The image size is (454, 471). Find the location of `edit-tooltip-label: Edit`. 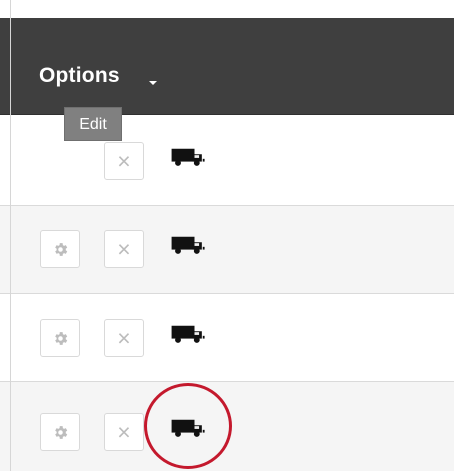

edit-tooltip-label: Edit is located at coordinates (93, 124).